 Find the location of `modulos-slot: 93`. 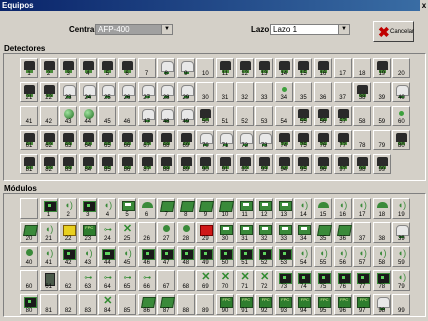

modulos-slot: 93 is located at coordinates (283, 304).